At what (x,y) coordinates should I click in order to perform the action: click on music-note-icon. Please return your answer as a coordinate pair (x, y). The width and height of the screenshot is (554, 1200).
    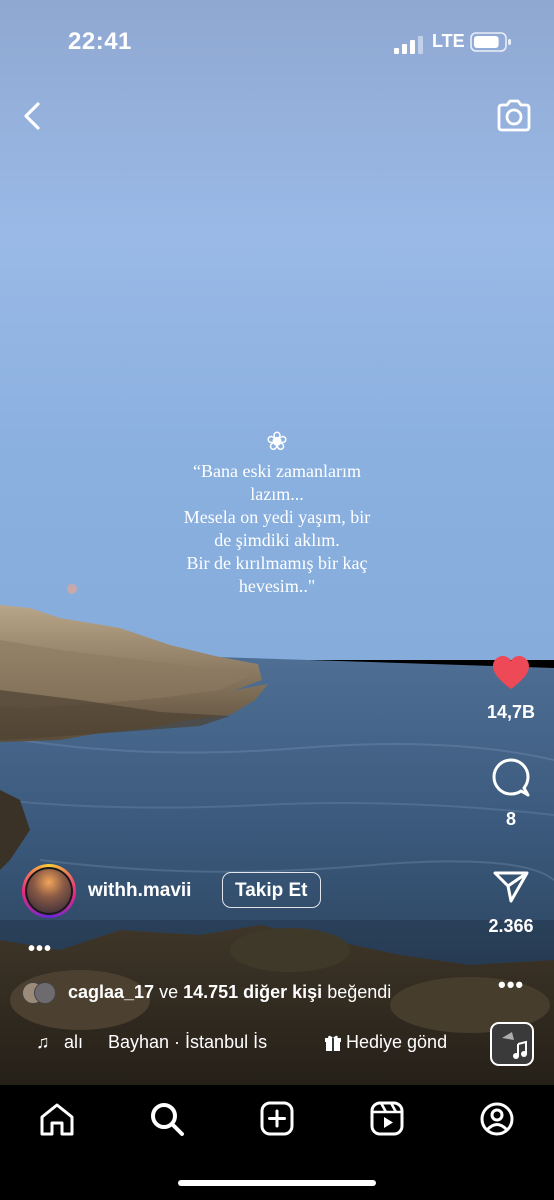
    Looking at the image, I should click on (514, 1045).